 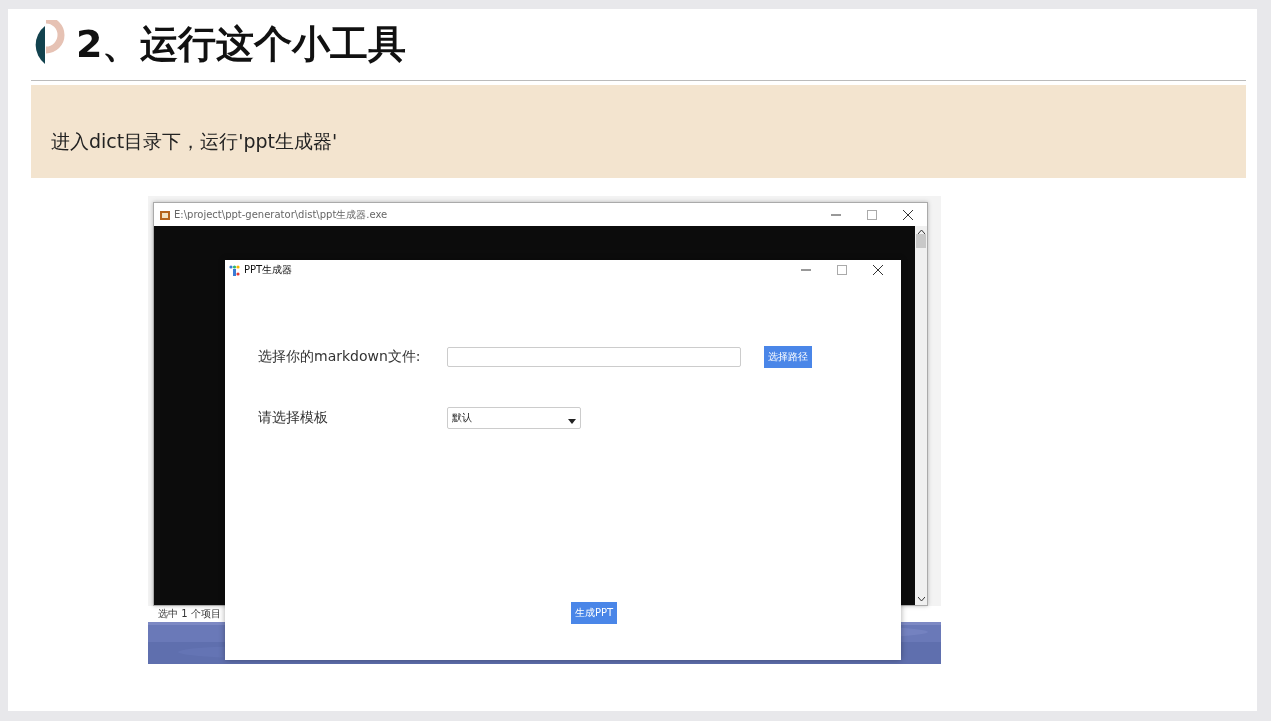 I want to click on window-title: E:\project\ppt-generator\dist\ppt生成器.exe, so click(x=281, y=214).